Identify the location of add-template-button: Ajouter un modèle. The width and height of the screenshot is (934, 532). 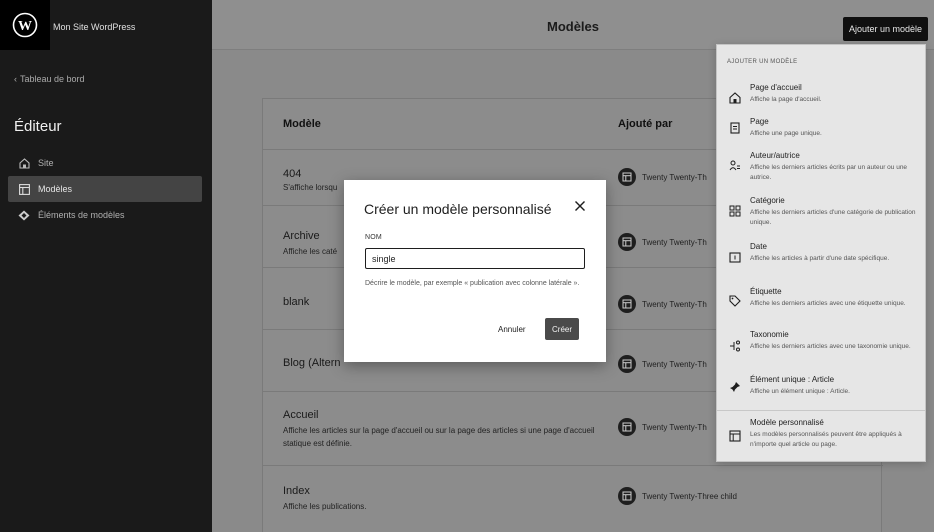
(885, 29).